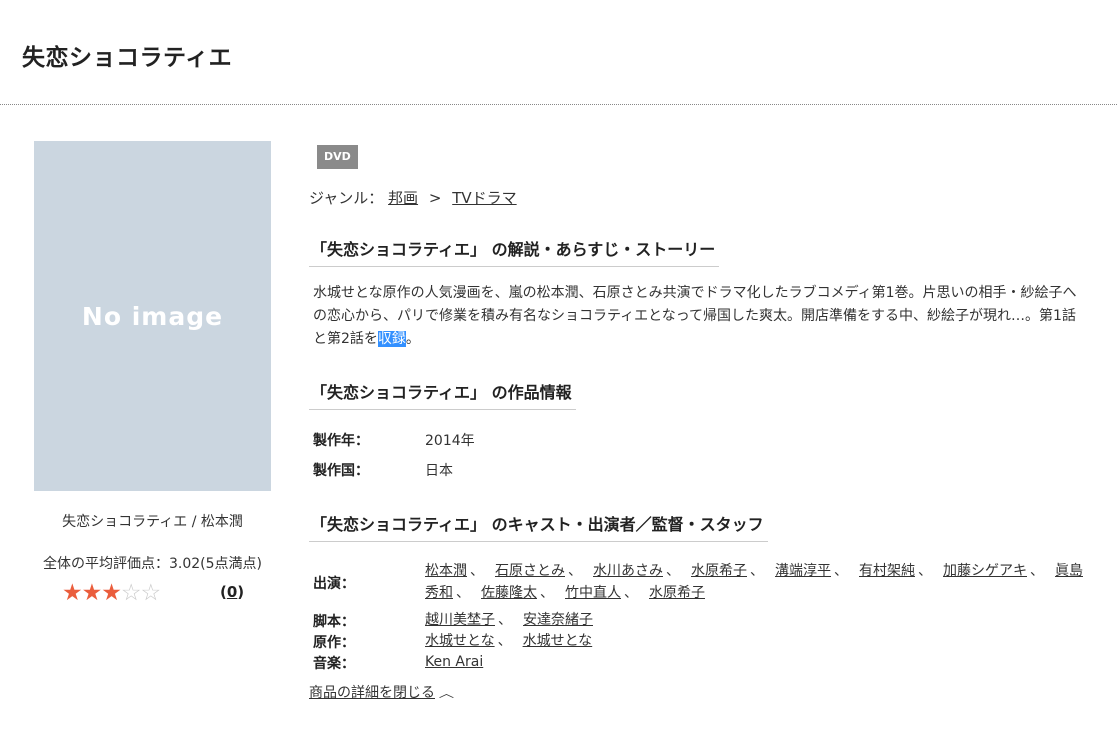 This screenshot has width=1117, height=730. I want to click on performer-link: 松本潤, so click(446, 571).